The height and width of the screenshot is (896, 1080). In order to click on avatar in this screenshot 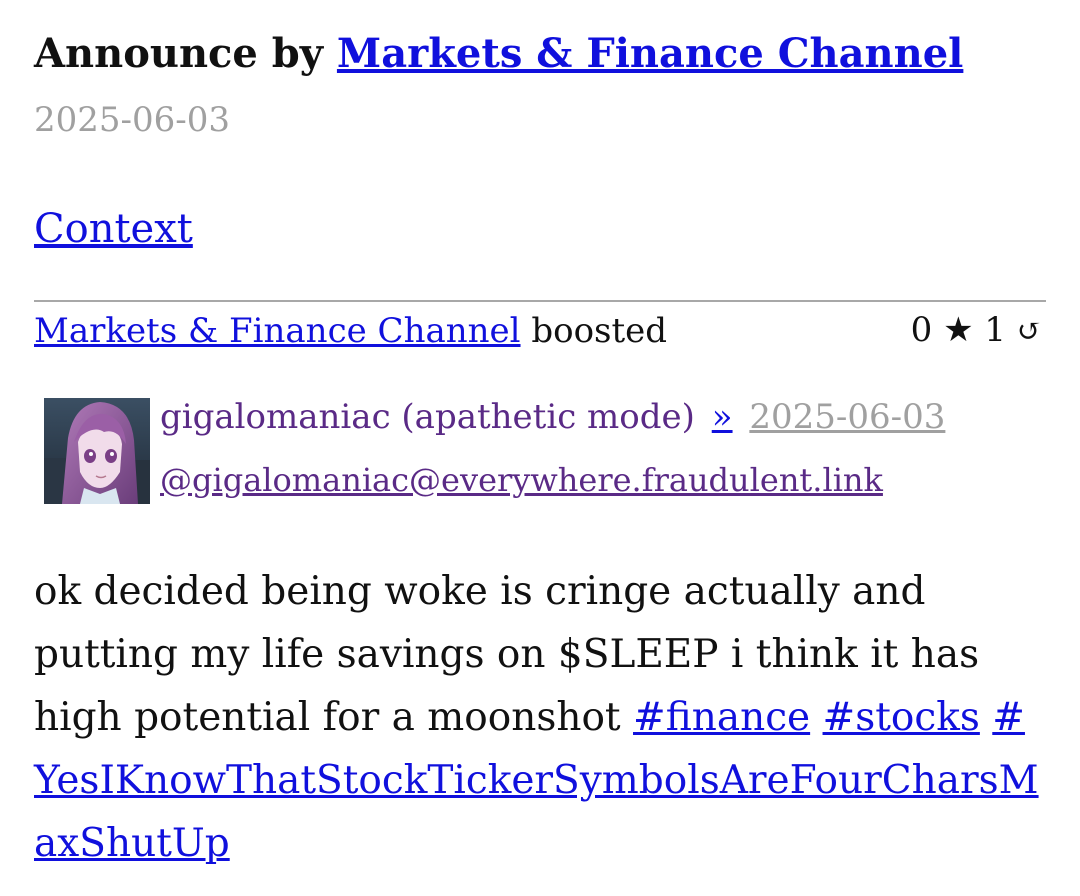, I will do `click(97, 451)`.